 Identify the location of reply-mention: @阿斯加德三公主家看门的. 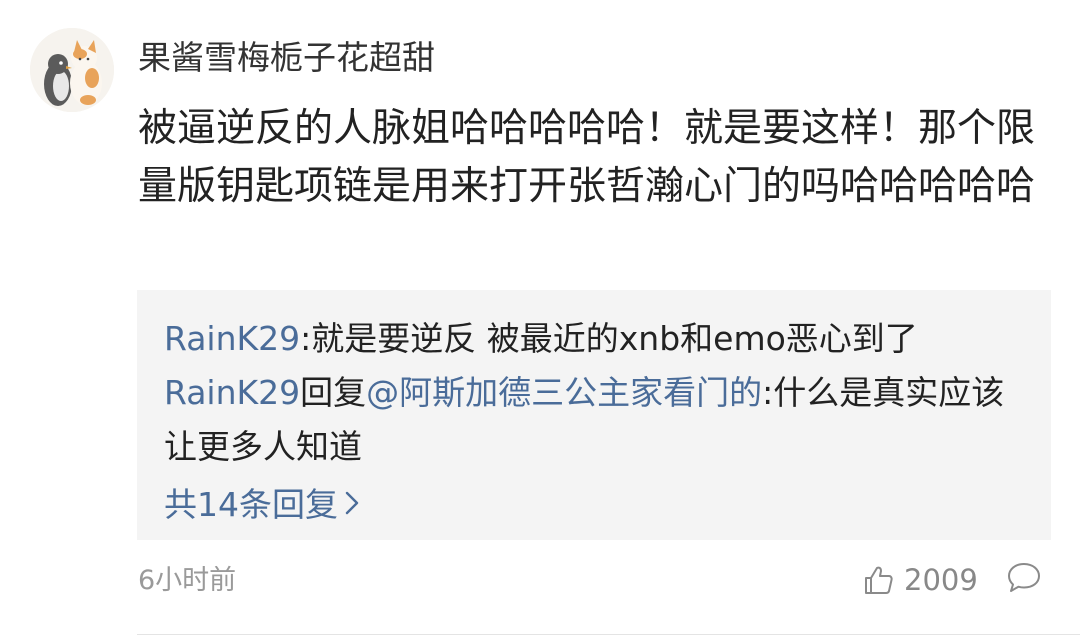
(564, 392).